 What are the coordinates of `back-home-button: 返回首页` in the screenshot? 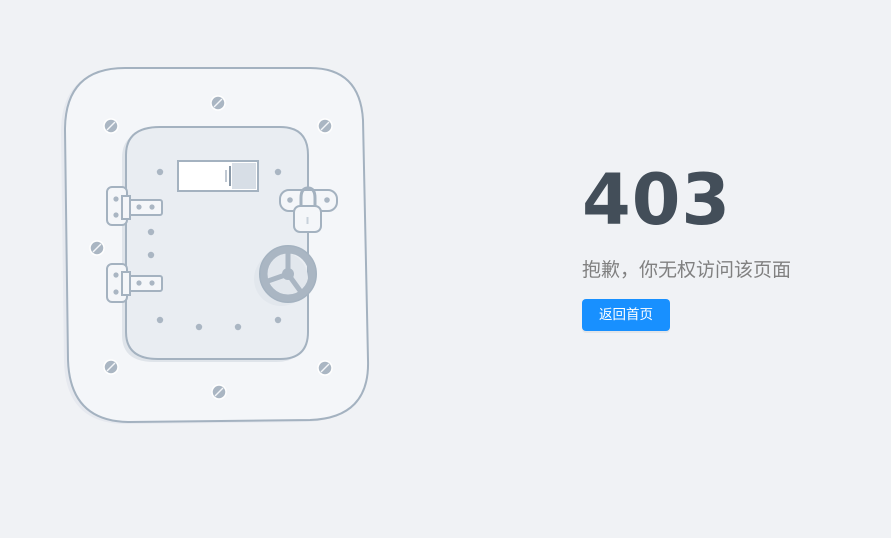 It's located at (626, 315).